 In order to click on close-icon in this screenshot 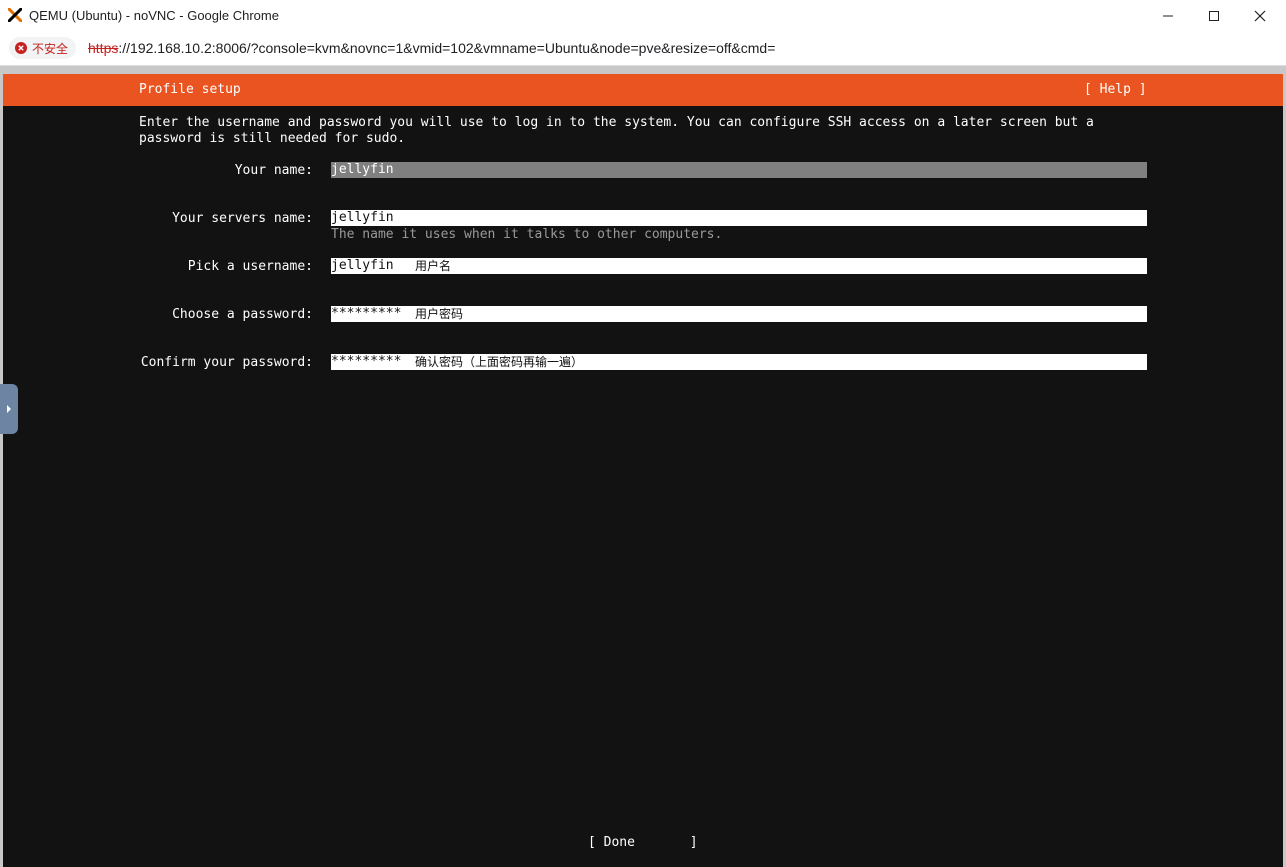, I will do `click(1260, 16)`.